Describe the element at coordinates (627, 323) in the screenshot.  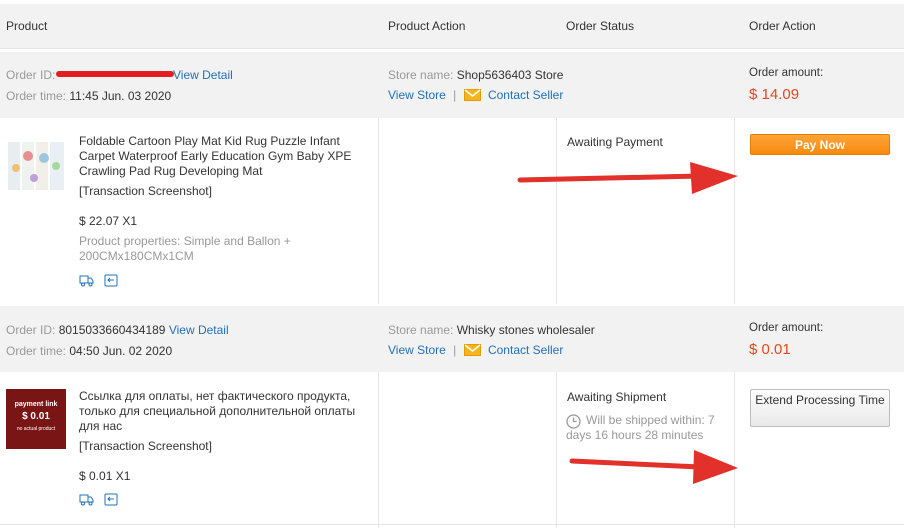
I see `arrow-annotation-layer` at that location.